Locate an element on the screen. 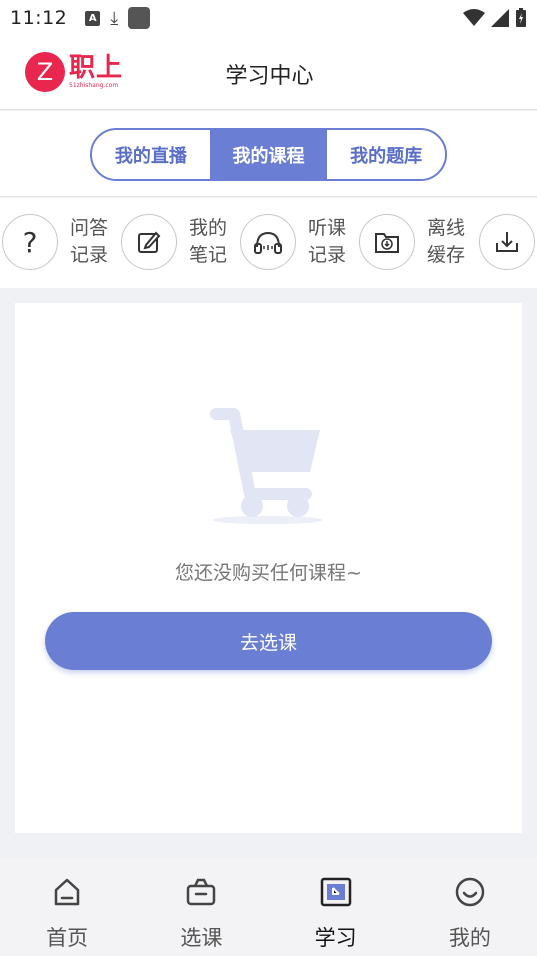 This screenshot has width=537, height=956. tabs-area: 我的直播 我的课程 我的题库 is located at coordinates (268, 154).